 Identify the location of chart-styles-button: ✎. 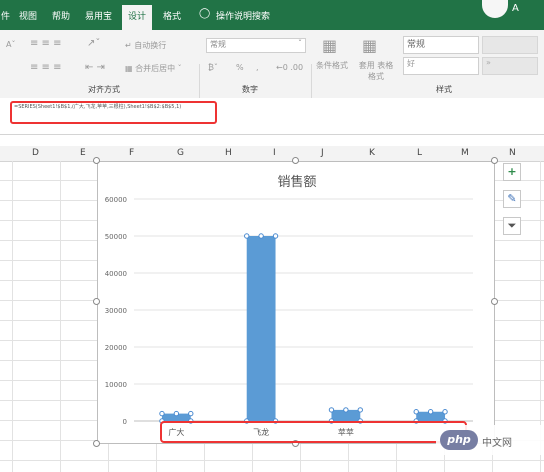
(512, 199).